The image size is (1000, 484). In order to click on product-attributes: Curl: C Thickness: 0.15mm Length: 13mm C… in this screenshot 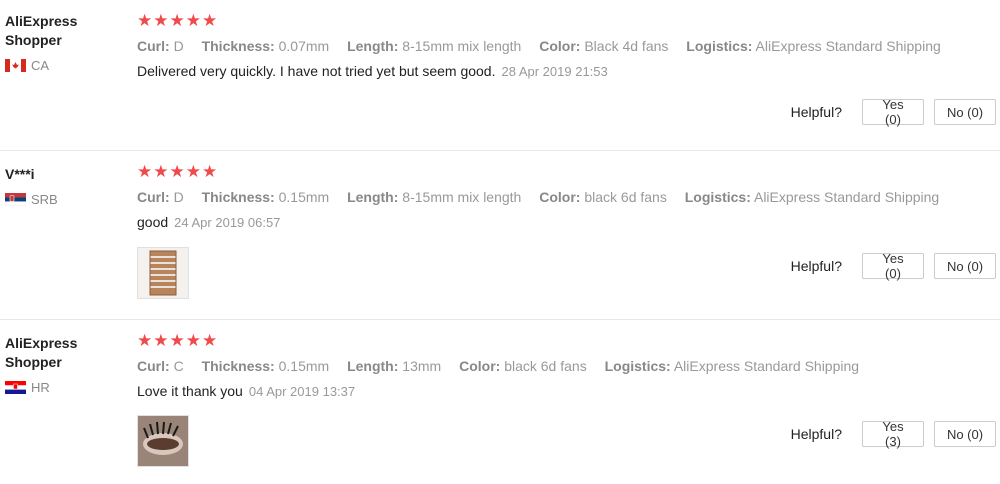, I will do `click(567, 366)`.